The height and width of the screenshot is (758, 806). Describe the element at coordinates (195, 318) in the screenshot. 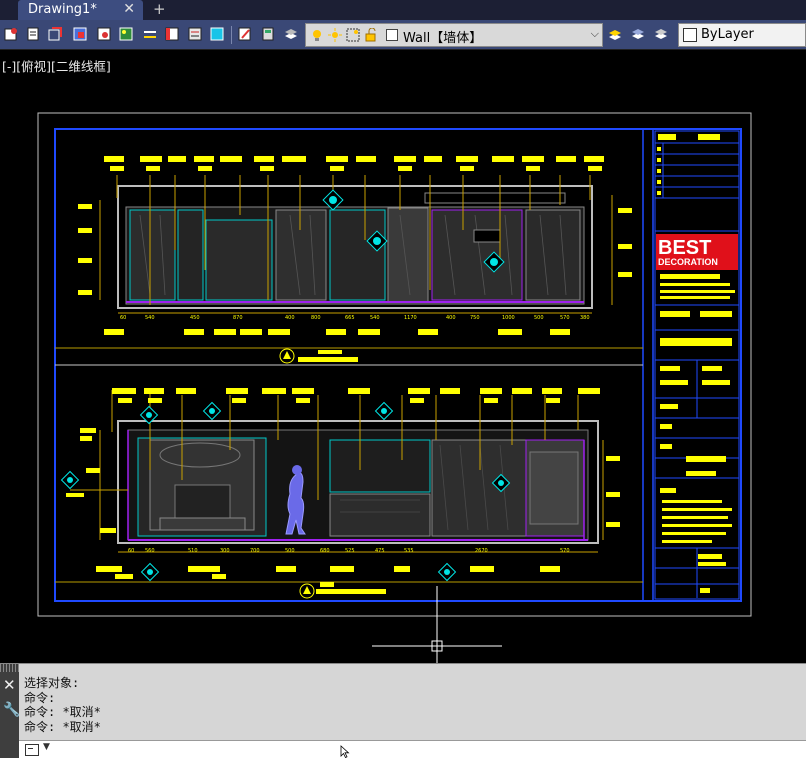

I see `svg-text: 450` at that location.